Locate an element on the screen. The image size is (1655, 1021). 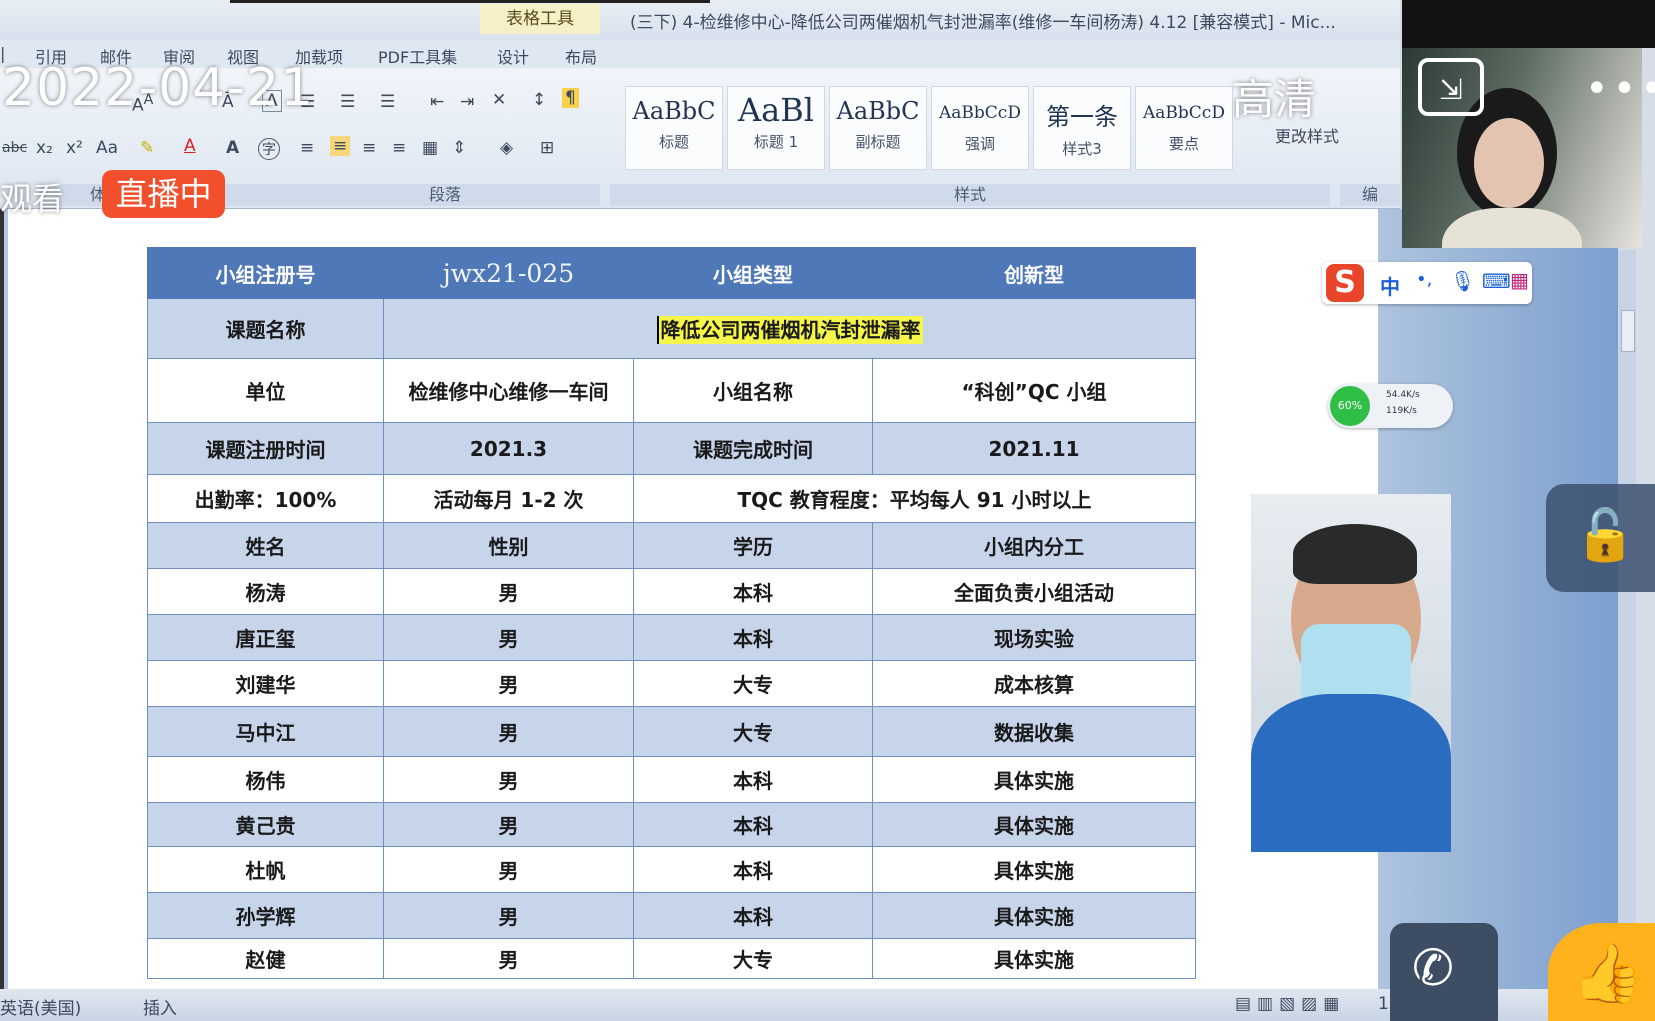
col-education-header: 学历 is located at coordinates (753, 545).